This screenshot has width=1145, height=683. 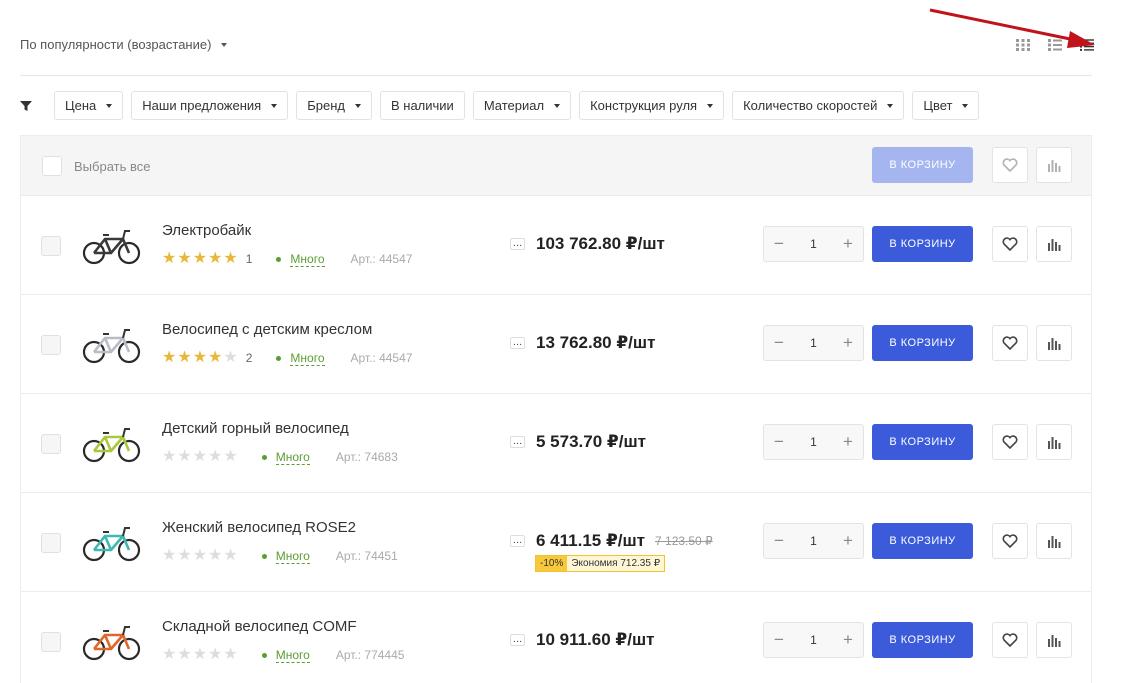 What do you see at coordinates (259, 626) in the screenshot?
I see `product-name: Складной велосипед COMF` at bounding box center [259, 626].